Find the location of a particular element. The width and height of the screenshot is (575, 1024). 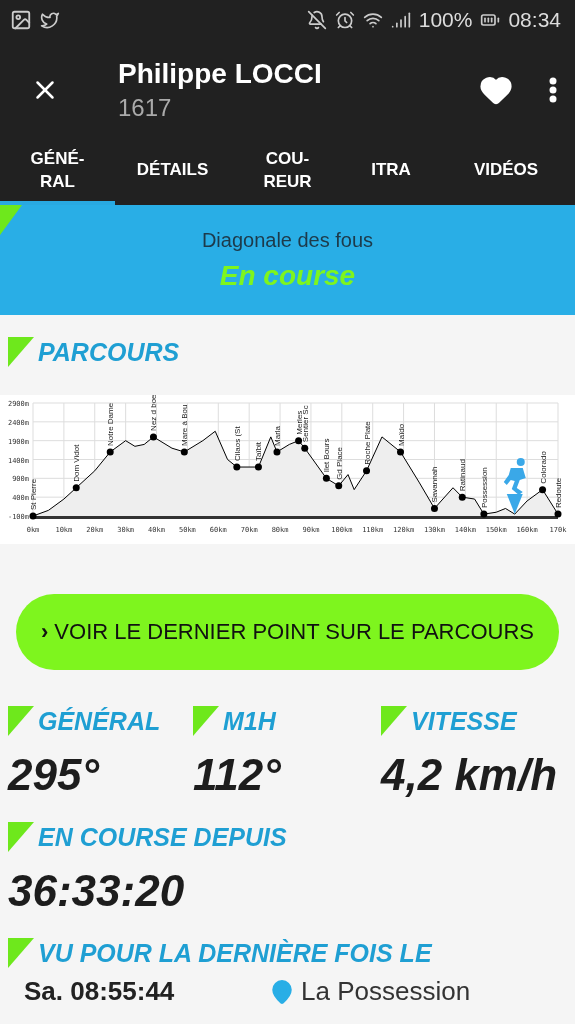

waypoint-label: Marla is located at coordinates (277, 435).